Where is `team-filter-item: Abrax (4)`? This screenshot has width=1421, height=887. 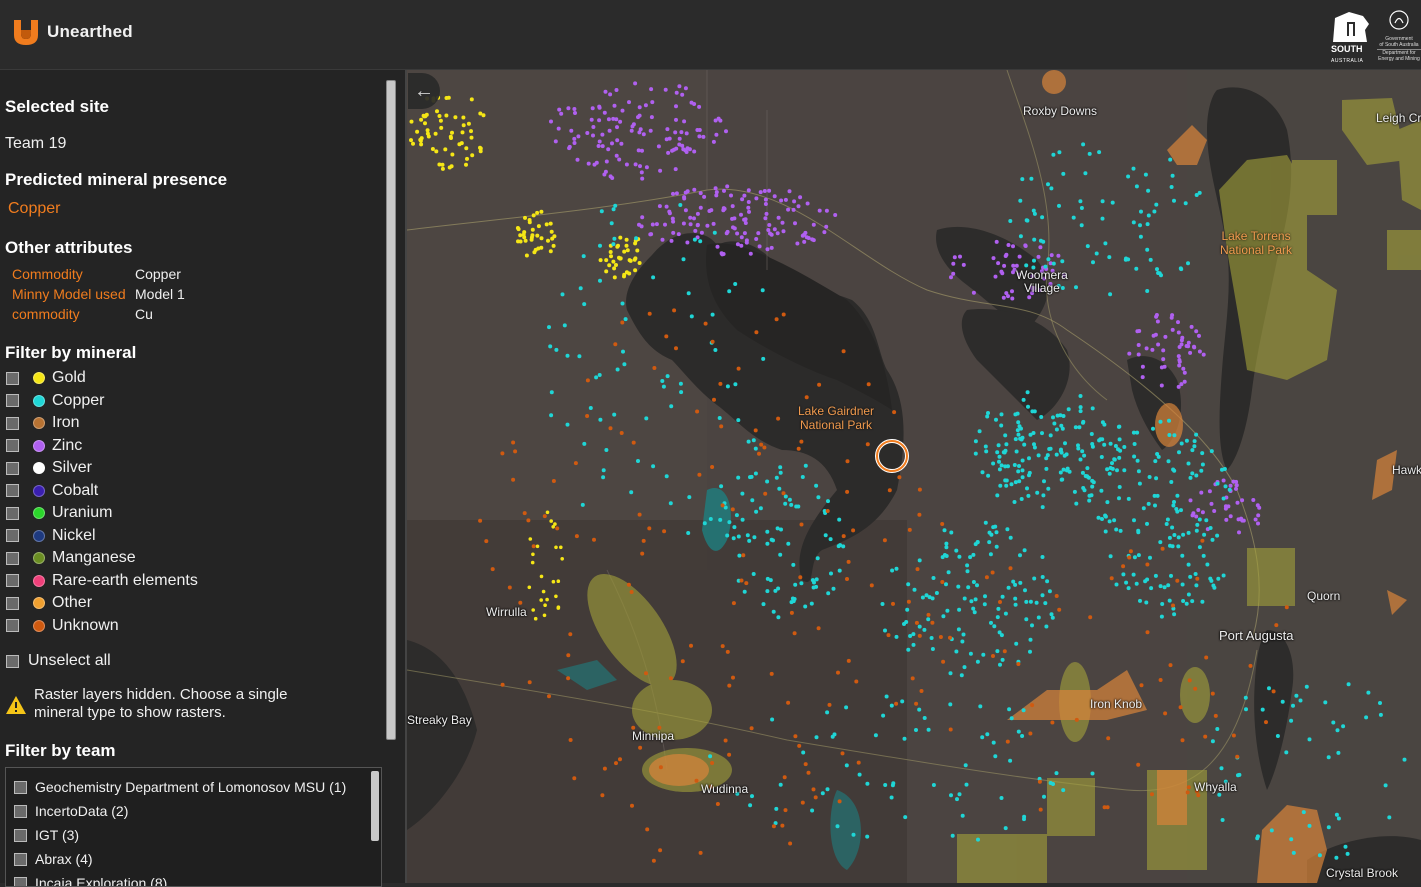 team-filter-item: Abrax (4) is located at coordinates (53, 859).